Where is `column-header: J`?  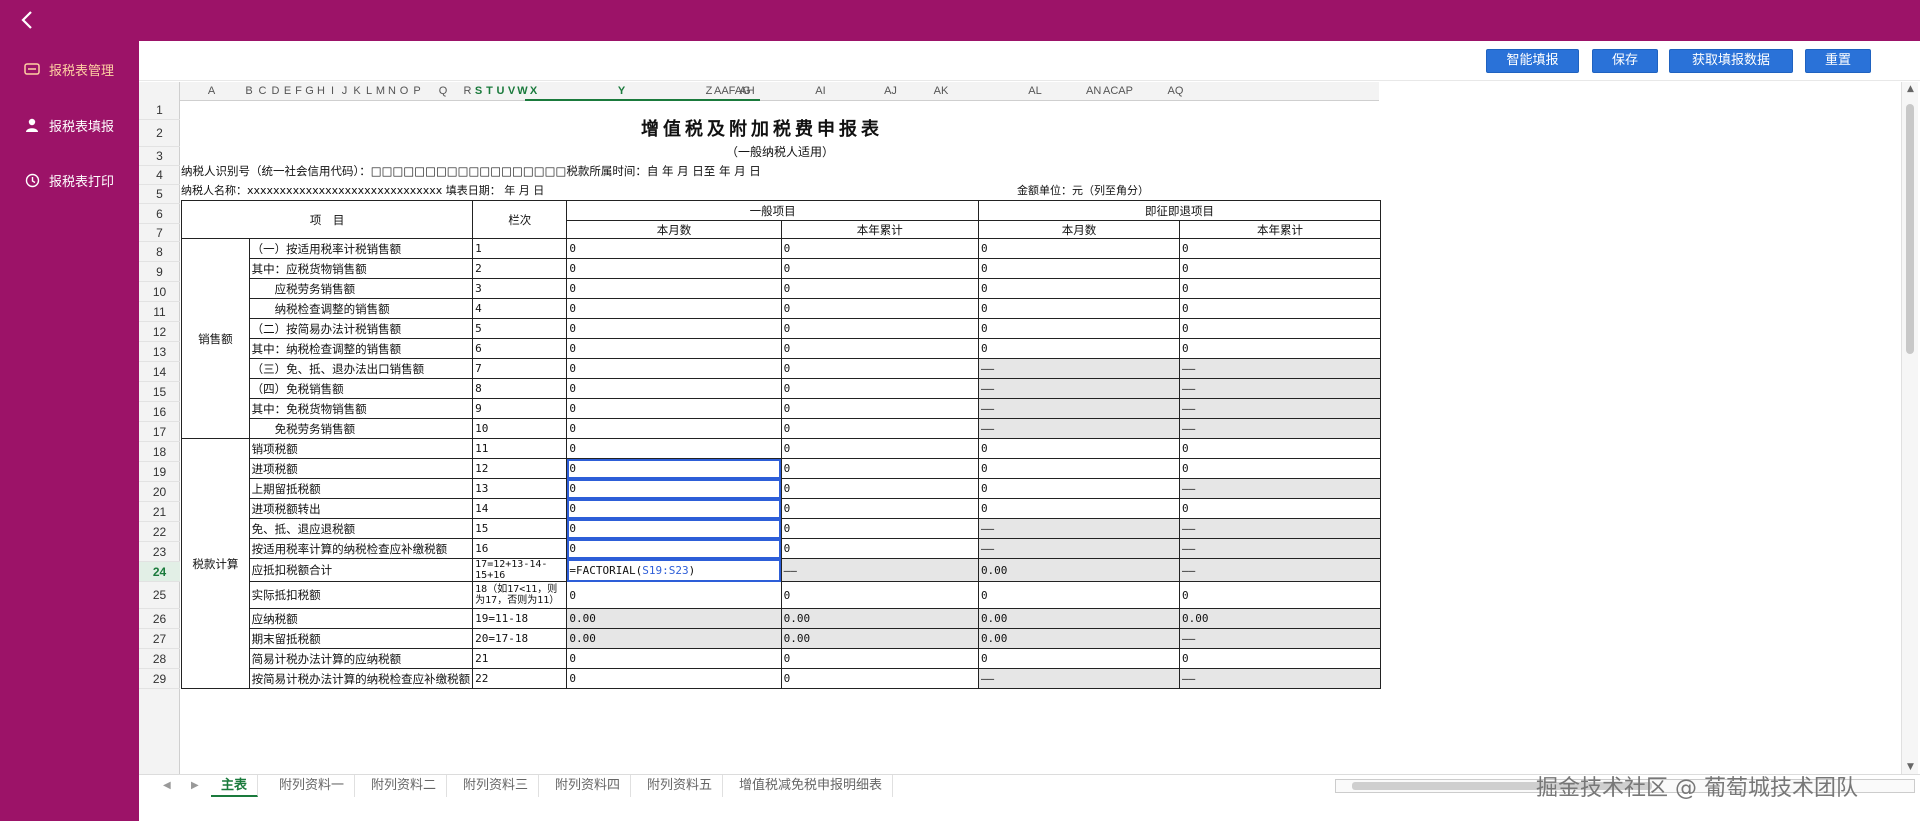 column-header: J is located at coordinates (344, 91).